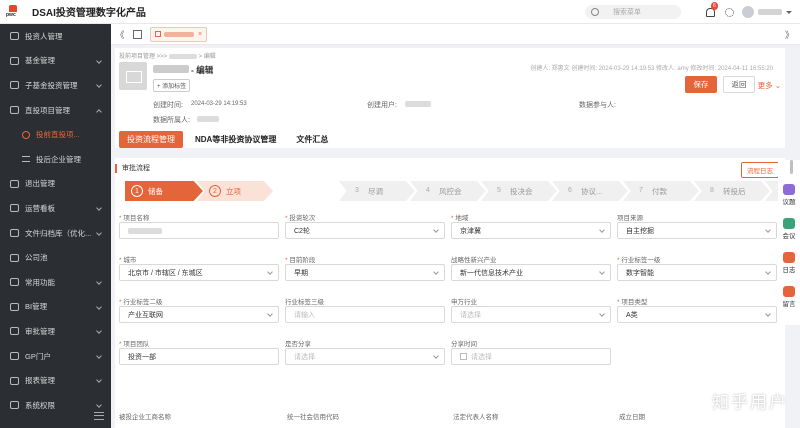 This screenshot has height=428, width=800. I want to click on field-label-text: 行业标签二级, so click(143, 302).